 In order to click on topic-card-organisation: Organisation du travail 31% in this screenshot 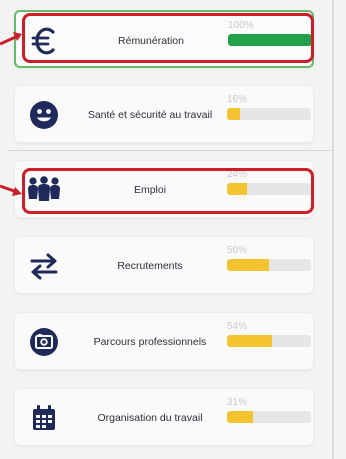, I will do `click(164, 417)`.